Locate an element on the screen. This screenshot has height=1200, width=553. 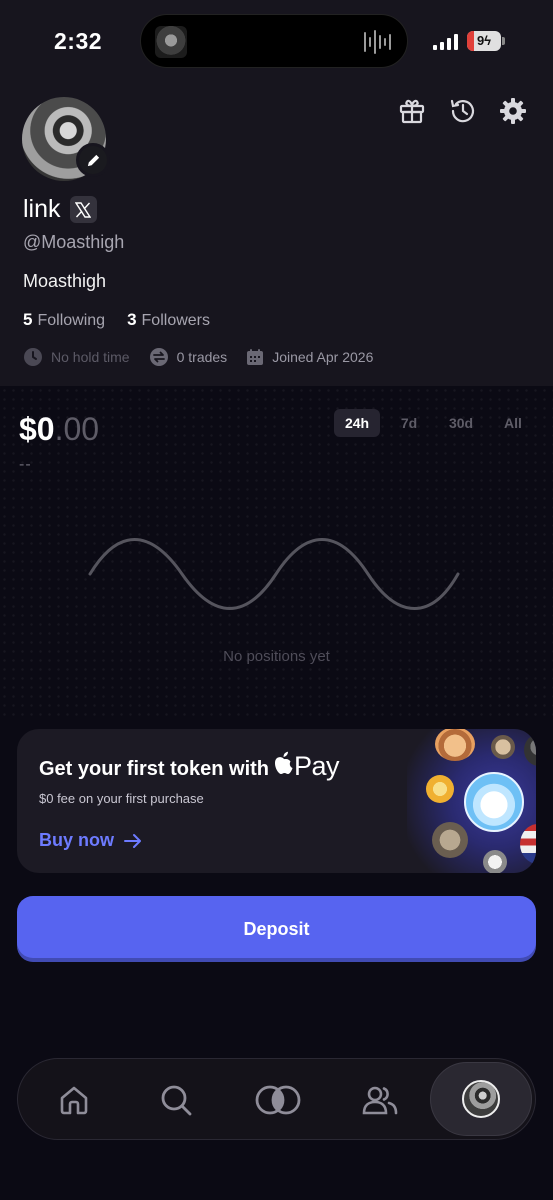
nav-profile is located at coordinates (481, 1099).